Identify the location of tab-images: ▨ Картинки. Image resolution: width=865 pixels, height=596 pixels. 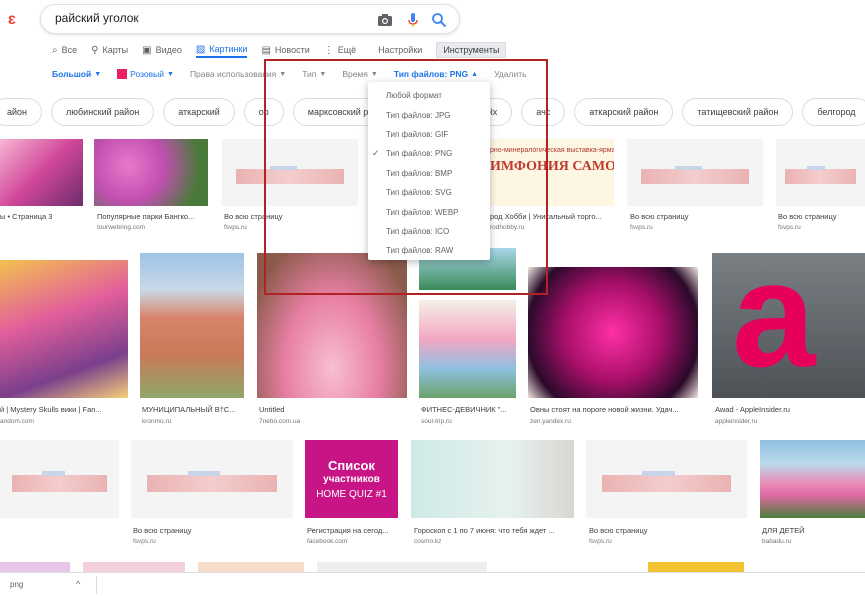
(221, 50).